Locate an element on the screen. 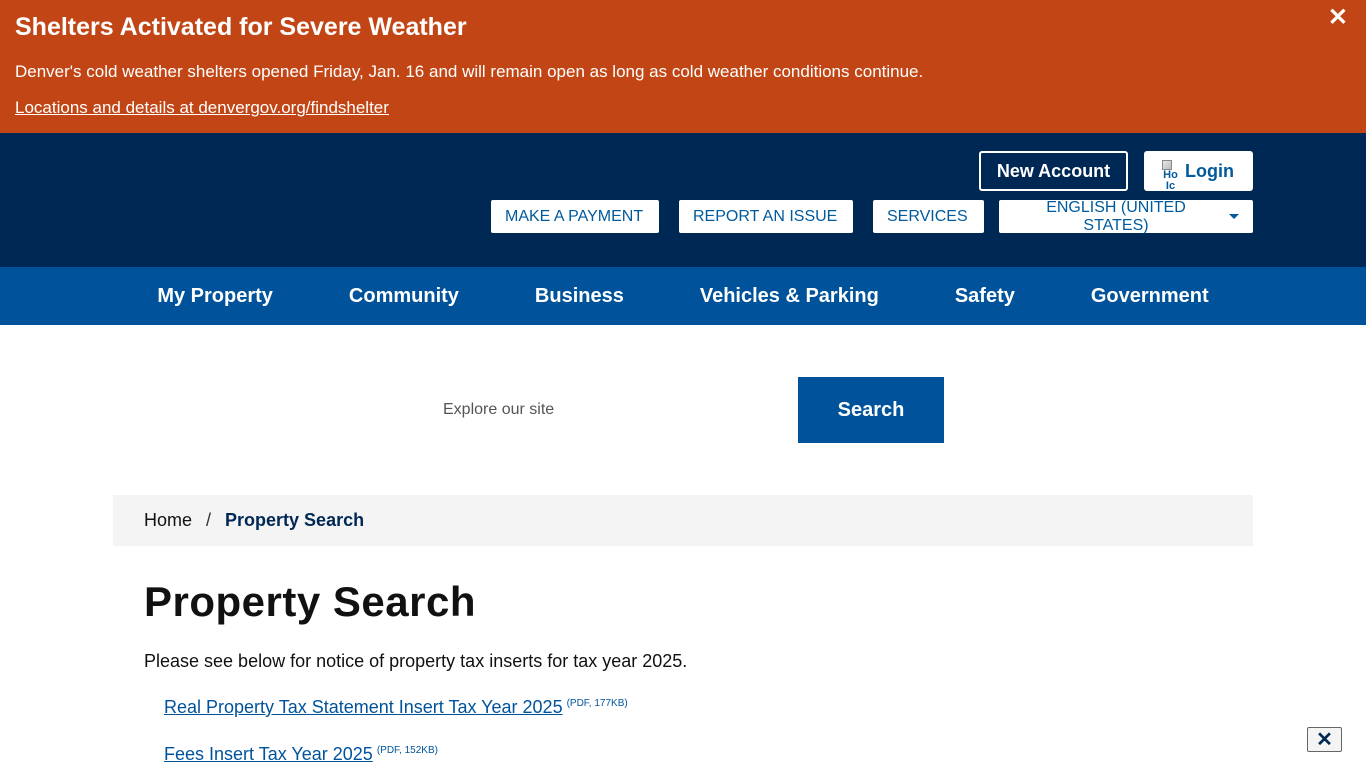  broken-image-icon: Ho Ic is located at coordinates (1170, 171).